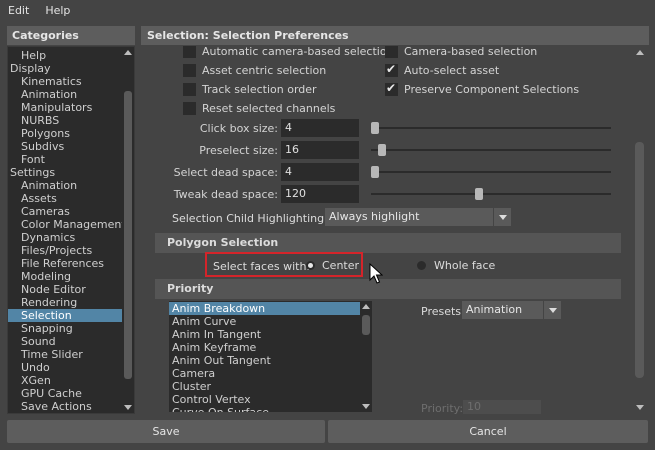 Image resolution: width=655 pixels, height=450 pixels. What do you see at coordinates (65, 250) in the screenshot?
I see `category-item: Files/Projects` at bounding box center [65, 250].